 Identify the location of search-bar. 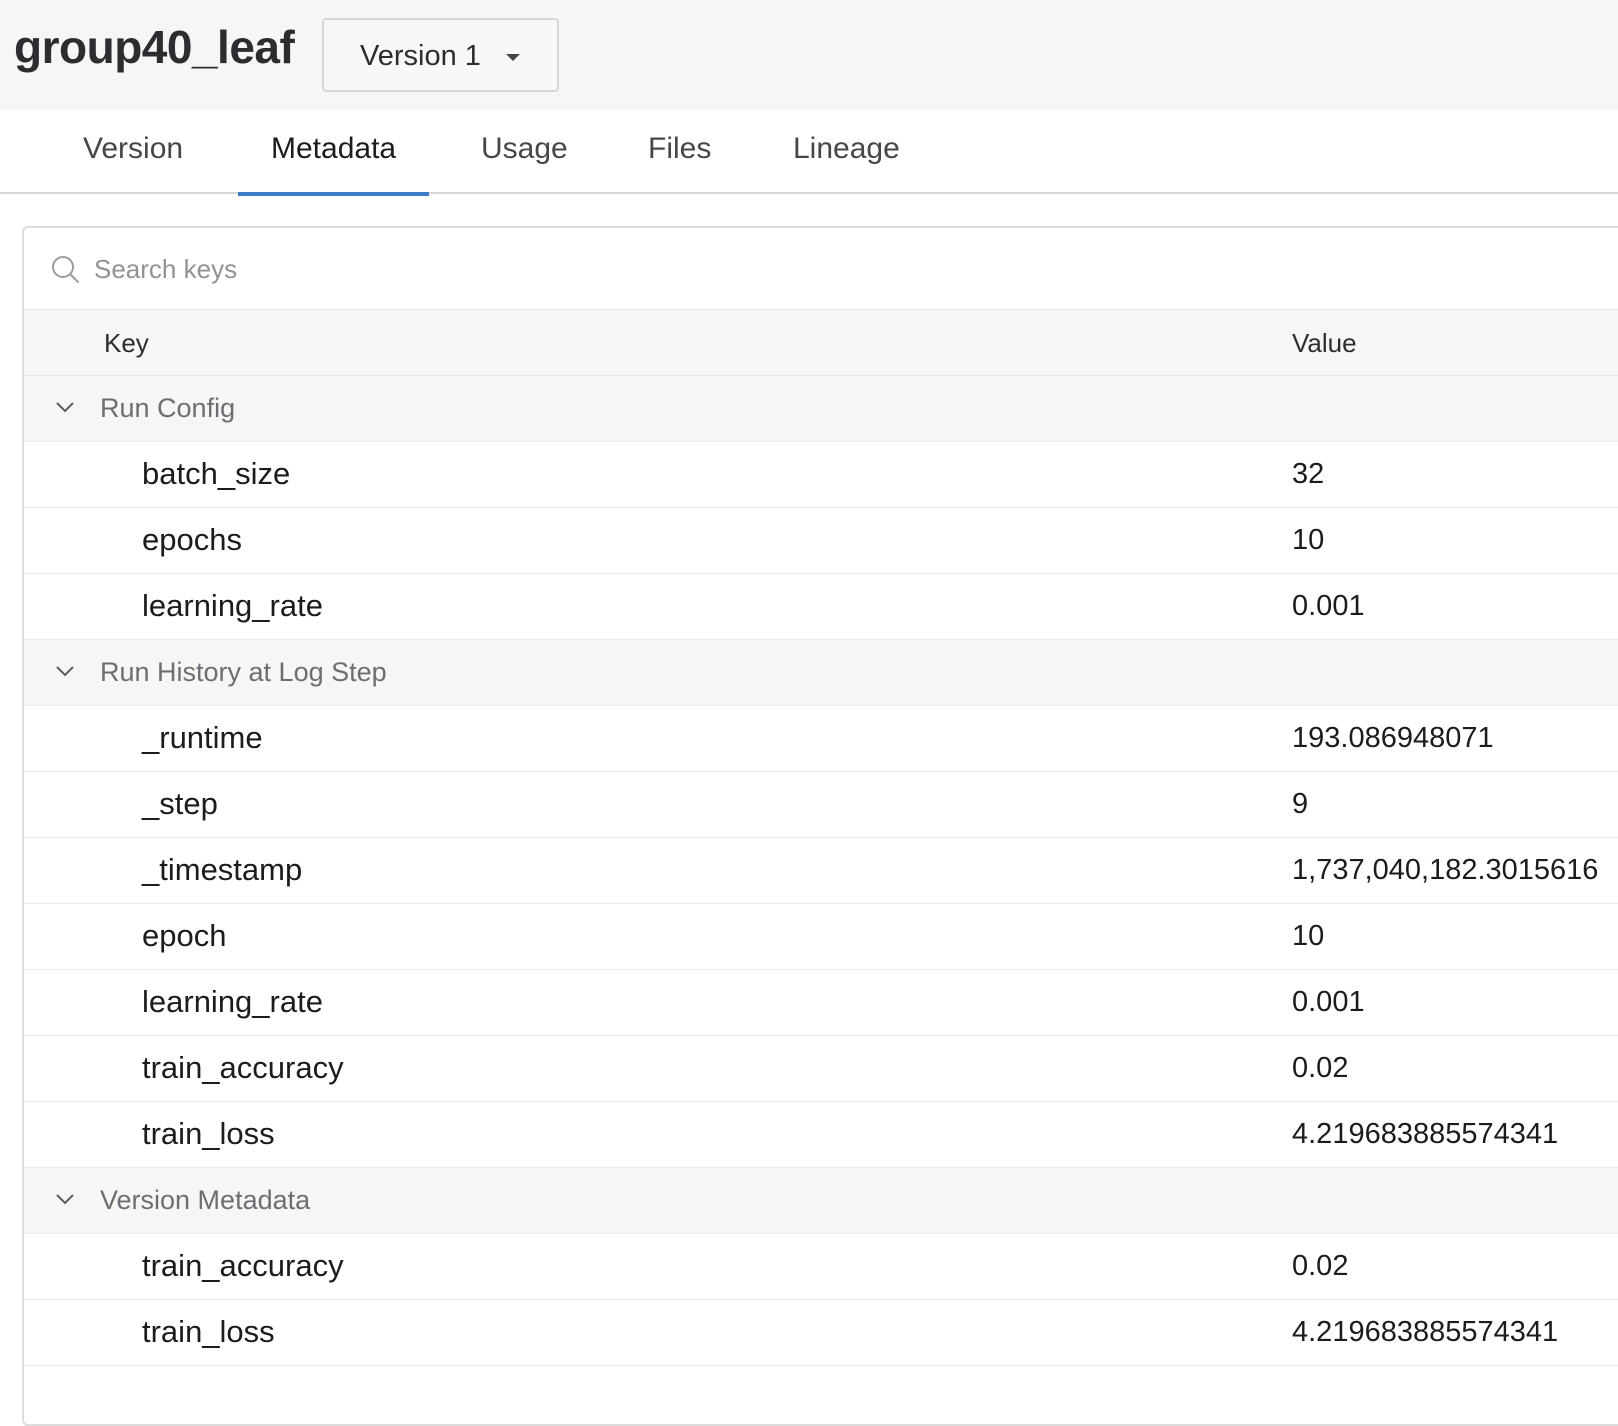
(821, 269).